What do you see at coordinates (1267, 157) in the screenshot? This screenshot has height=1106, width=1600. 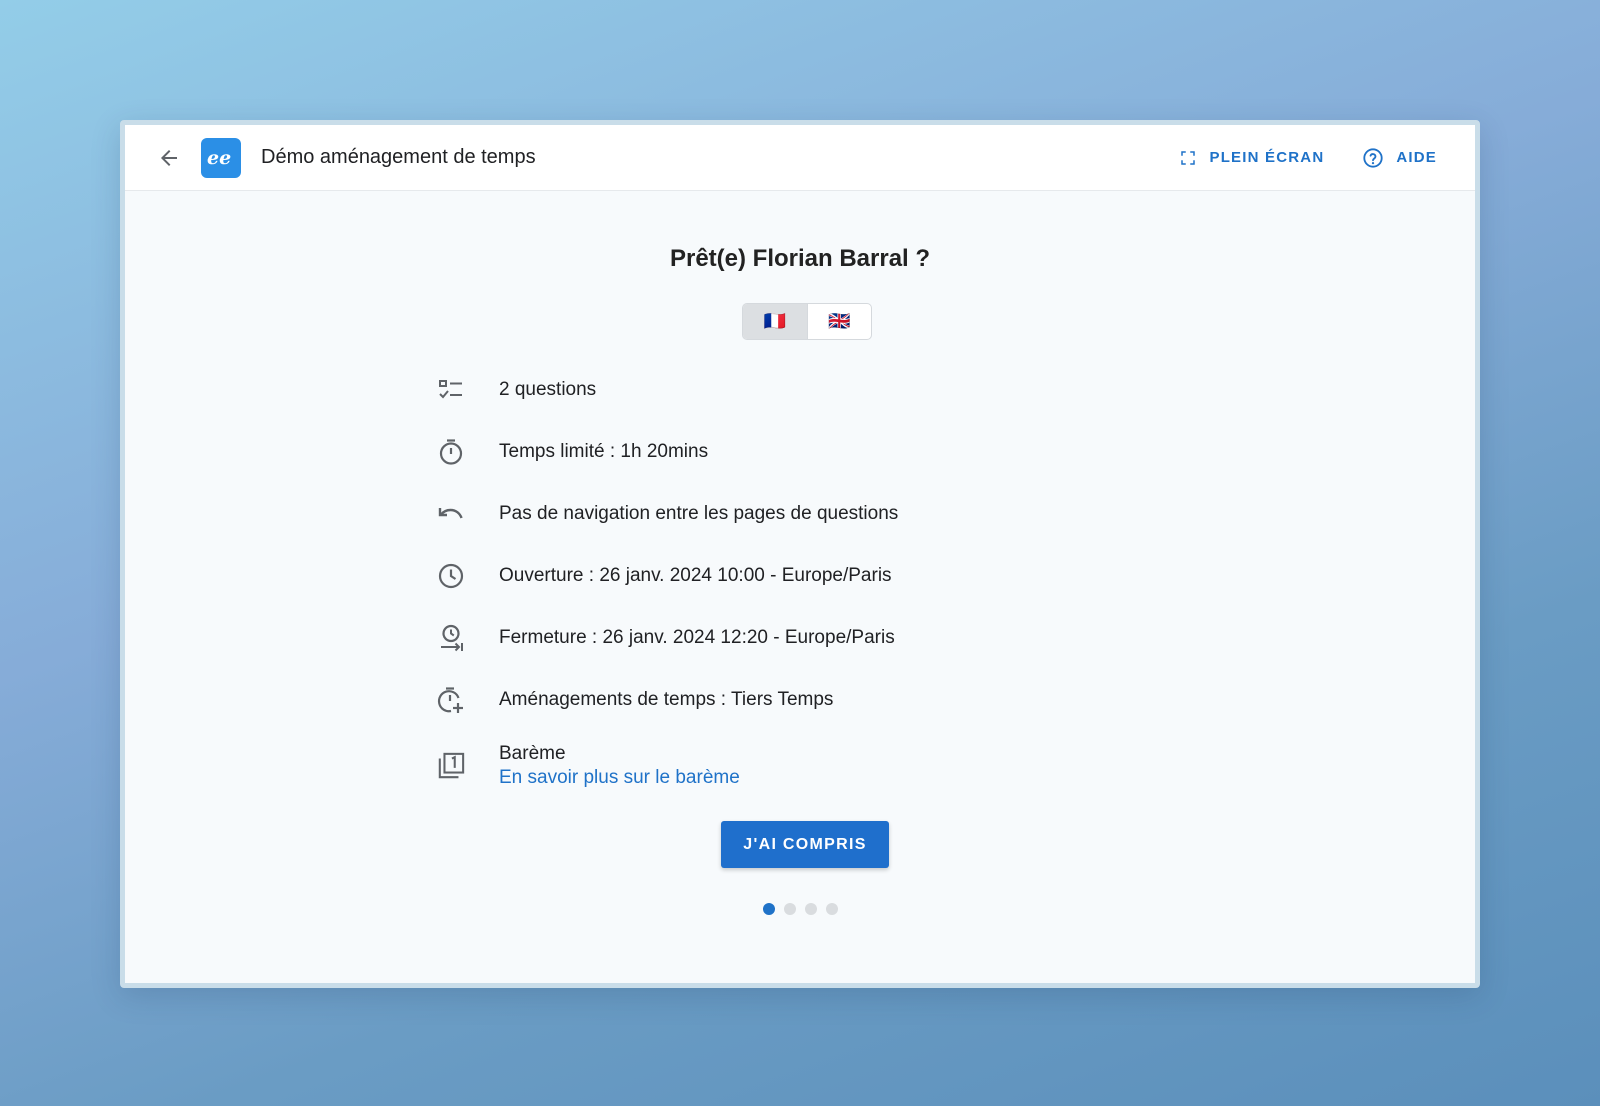 I see `fullscreen-label: PLEIN ÉCRAN` at bounding box center [1267, 157].